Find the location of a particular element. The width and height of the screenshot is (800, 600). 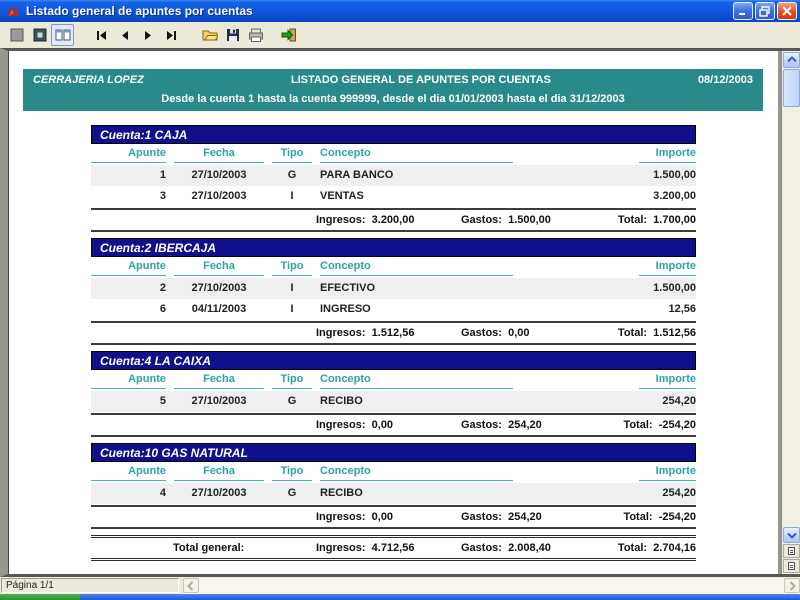

exit-icon is located at coordinates (288, 35).